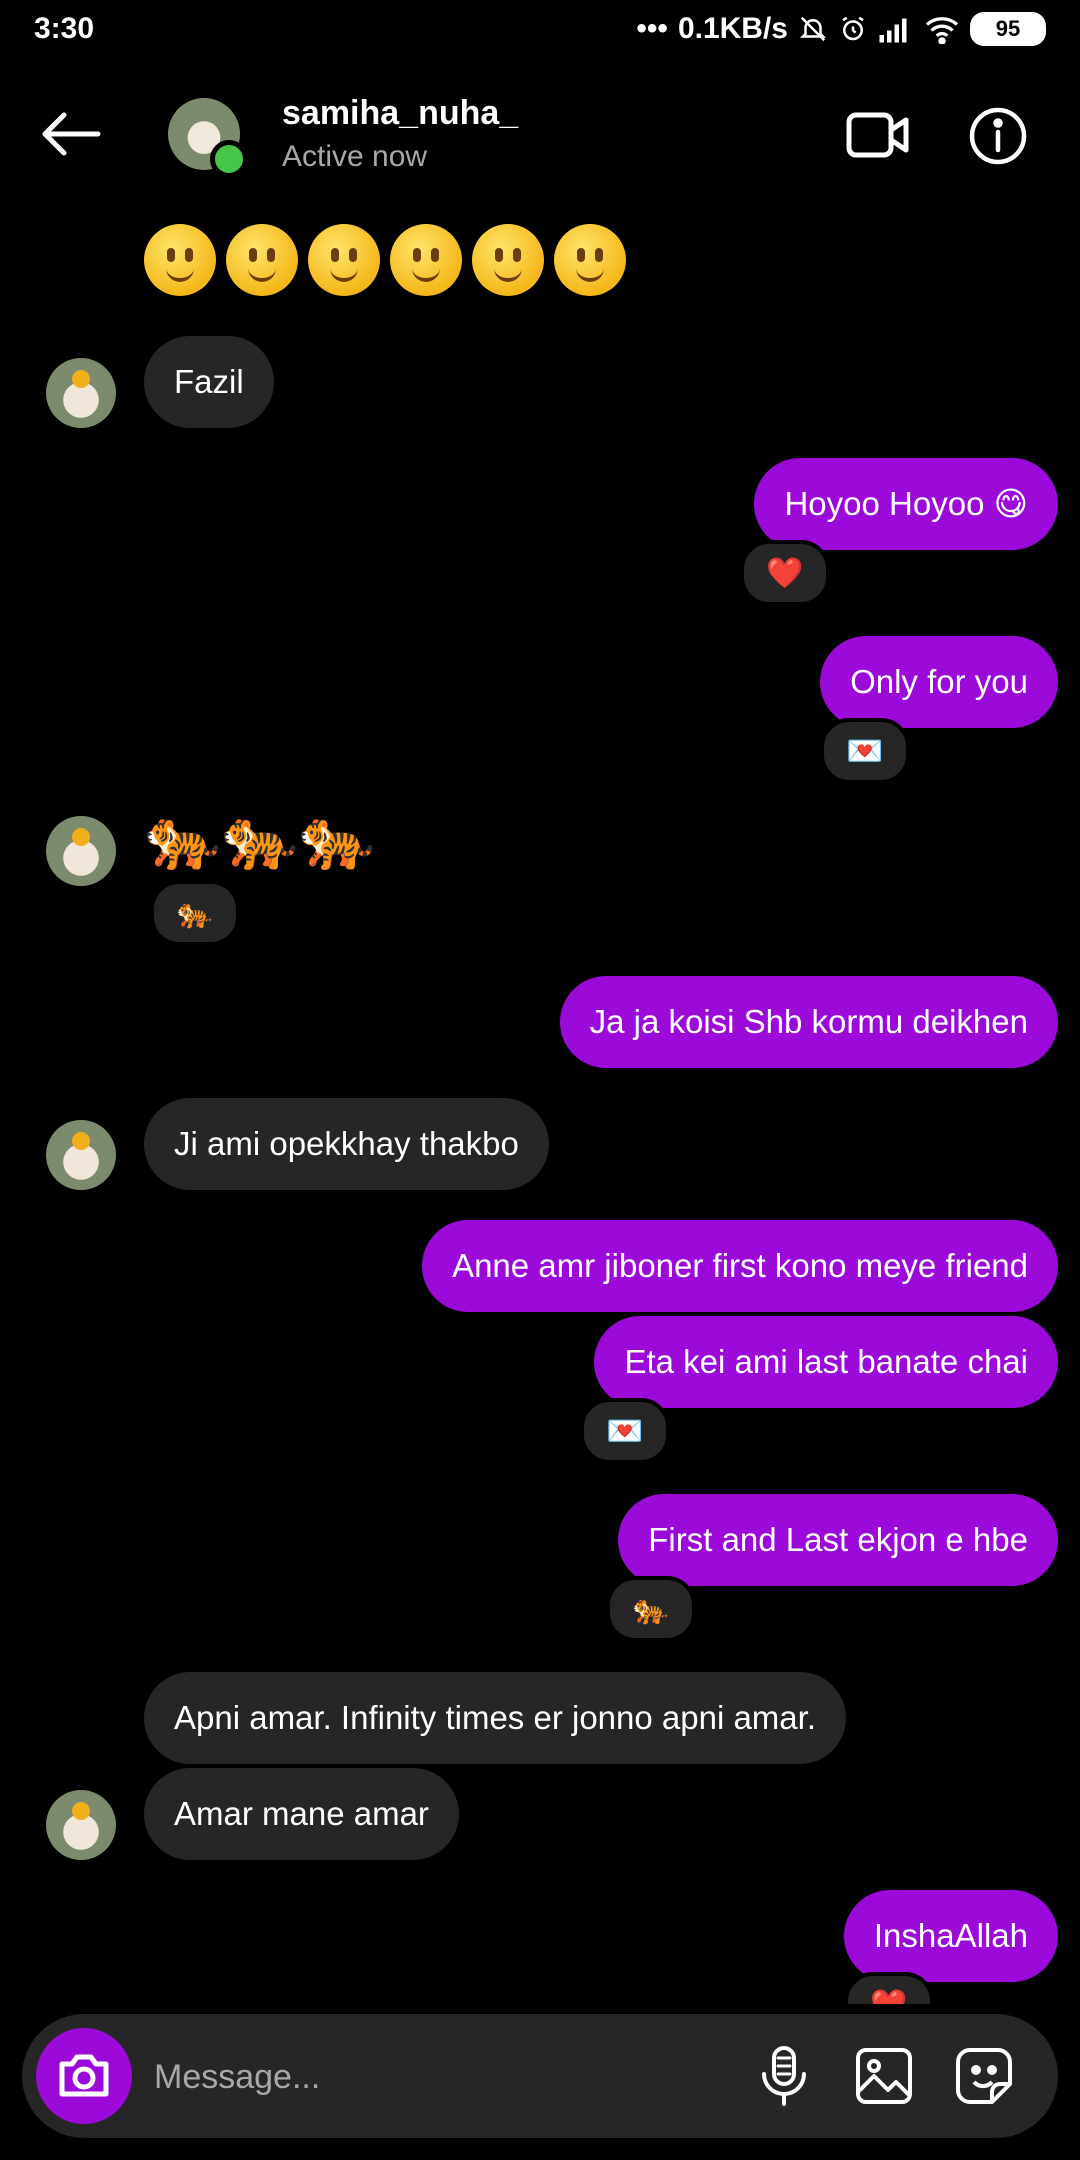 The height and width of the screenshot is (2160, 1080). I want to click on wifi-icon, so click(942, 30).